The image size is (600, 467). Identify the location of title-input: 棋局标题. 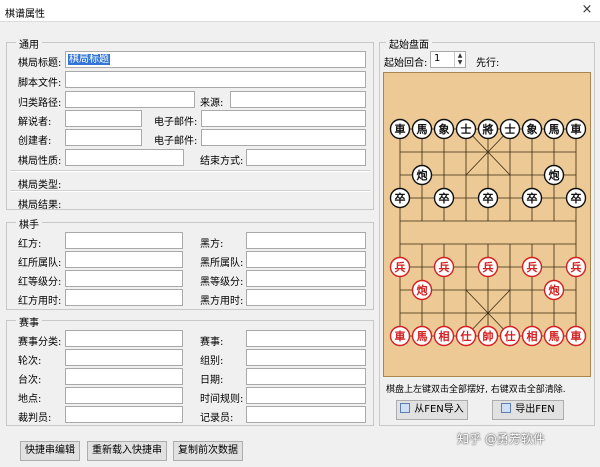
(215, 59).